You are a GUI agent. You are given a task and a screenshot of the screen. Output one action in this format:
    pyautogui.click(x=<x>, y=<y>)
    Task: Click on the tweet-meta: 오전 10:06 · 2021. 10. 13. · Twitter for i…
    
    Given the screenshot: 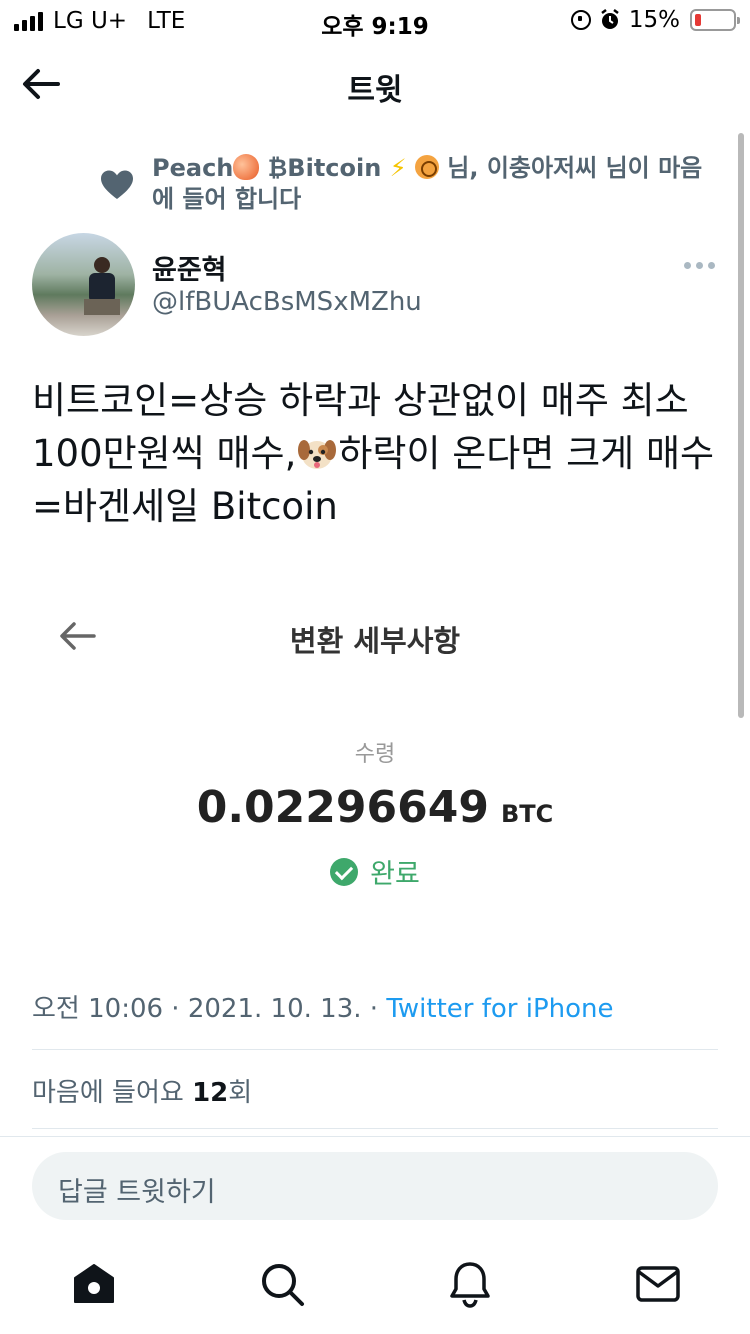 What is the action you would take?
    pyautogui.click(x=323, y=1006)
    